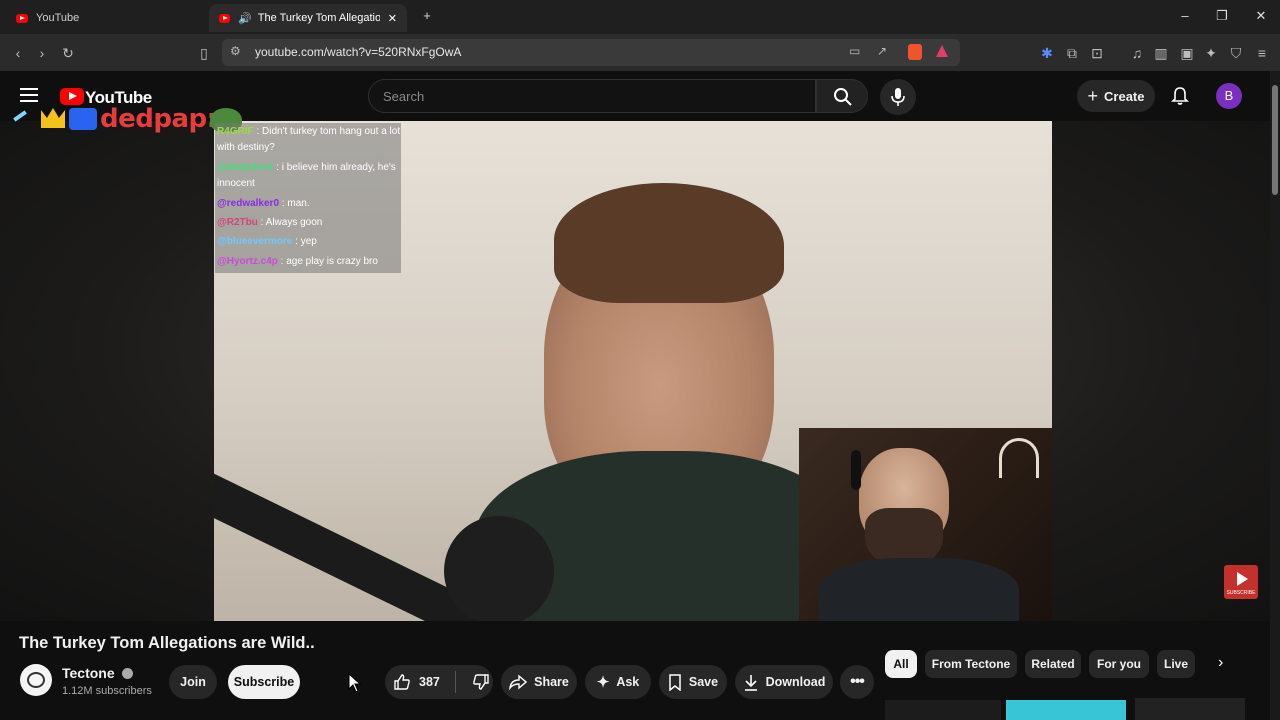 The image size is (1280, 720). What do you see at coordinates (127, 673) in the screenshot?
I see `verified-icon` at bounding box center [127, 673].